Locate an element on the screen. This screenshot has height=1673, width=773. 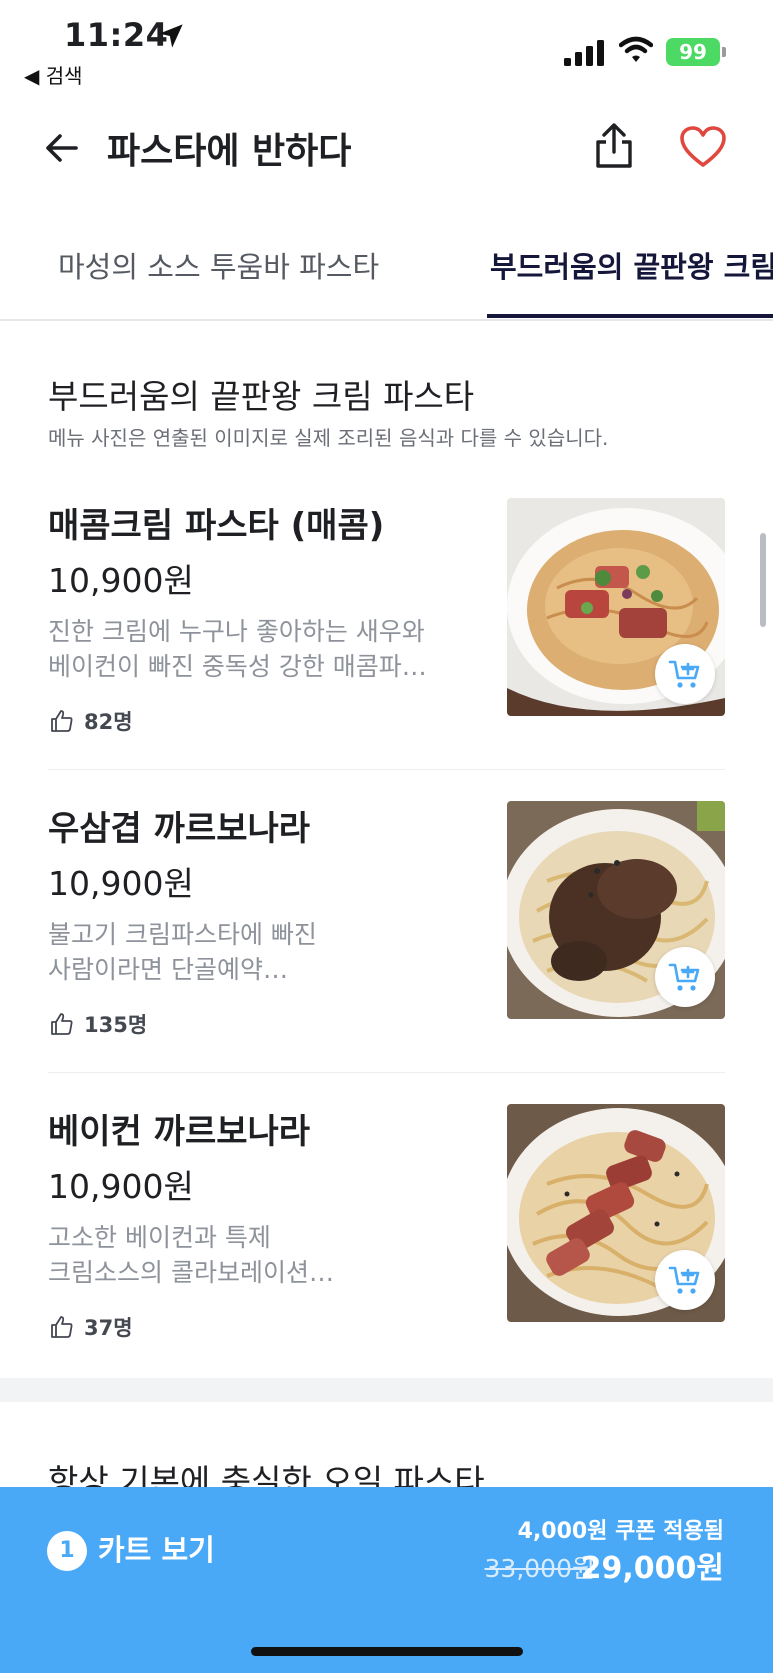
location-arrow-icon is located at coordinates (171, 36).